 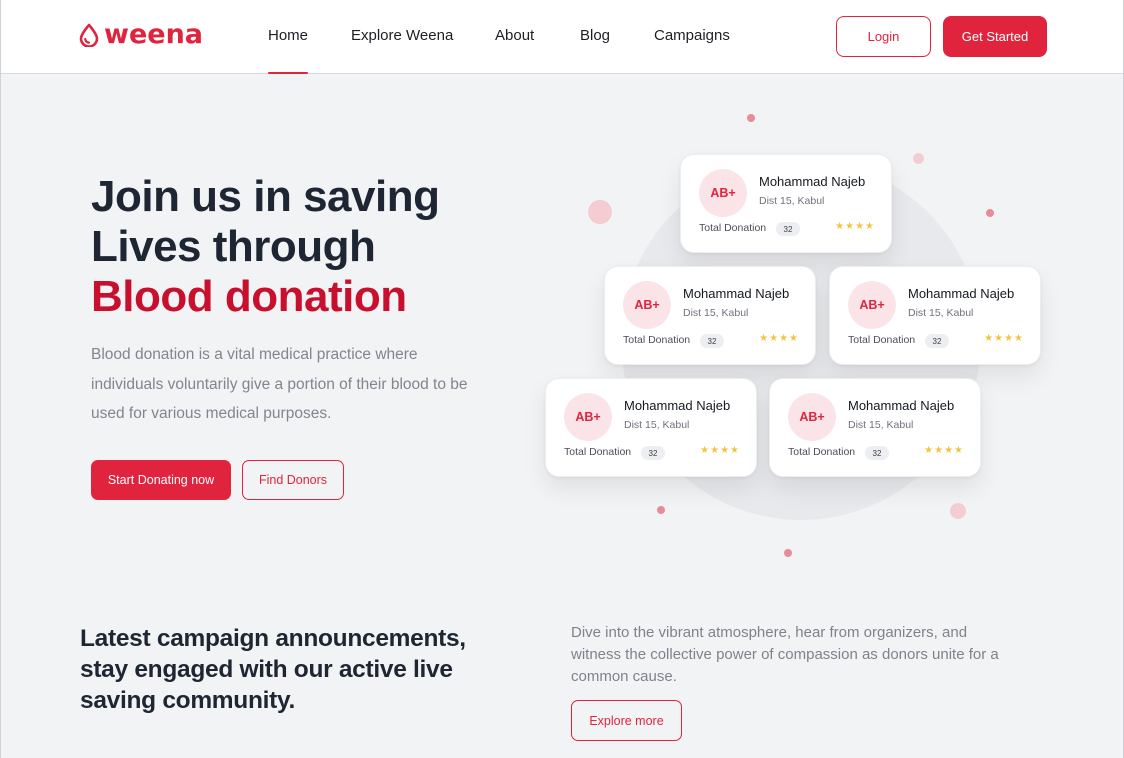 What do you see at coordinates (154, 34) in the screenshot?
I see `brand-name: weena` at bounding box center [154, 34].